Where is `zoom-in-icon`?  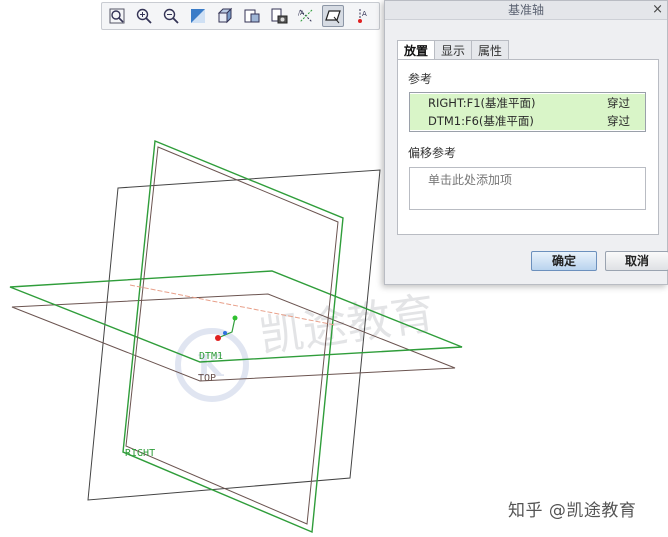
zoom-in-icon is located at coordinates (144, 16).